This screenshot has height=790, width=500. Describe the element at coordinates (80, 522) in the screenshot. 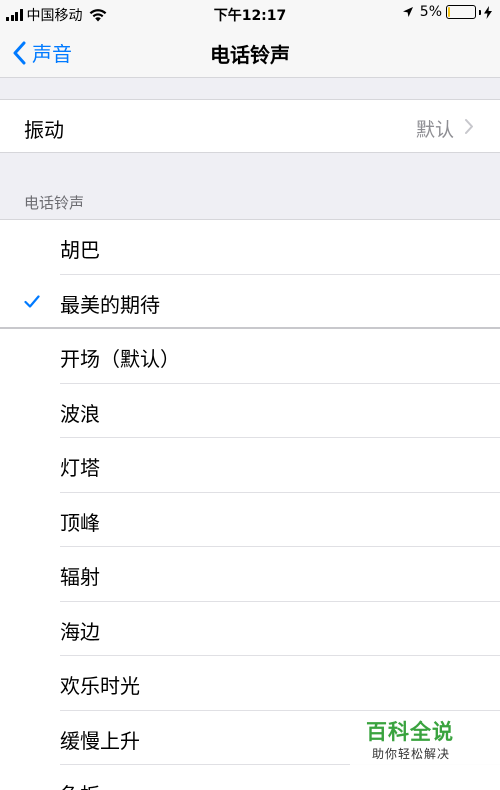

I see `ringtone-name: 顶峰` at that location.